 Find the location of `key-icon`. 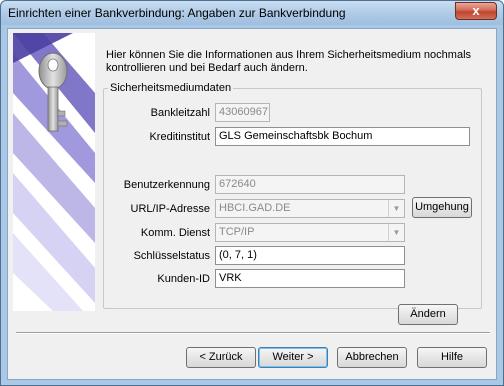

key-icon is located at coordinates (54, 172).